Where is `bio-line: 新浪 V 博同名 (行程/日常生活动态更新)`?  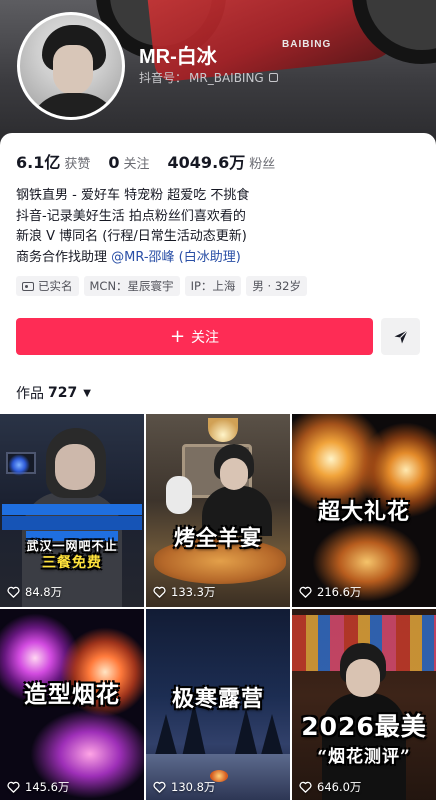
bio-line: 新浪 V 博同名 (行程/日常生活动态更新) is located at coordinates (131, 237).